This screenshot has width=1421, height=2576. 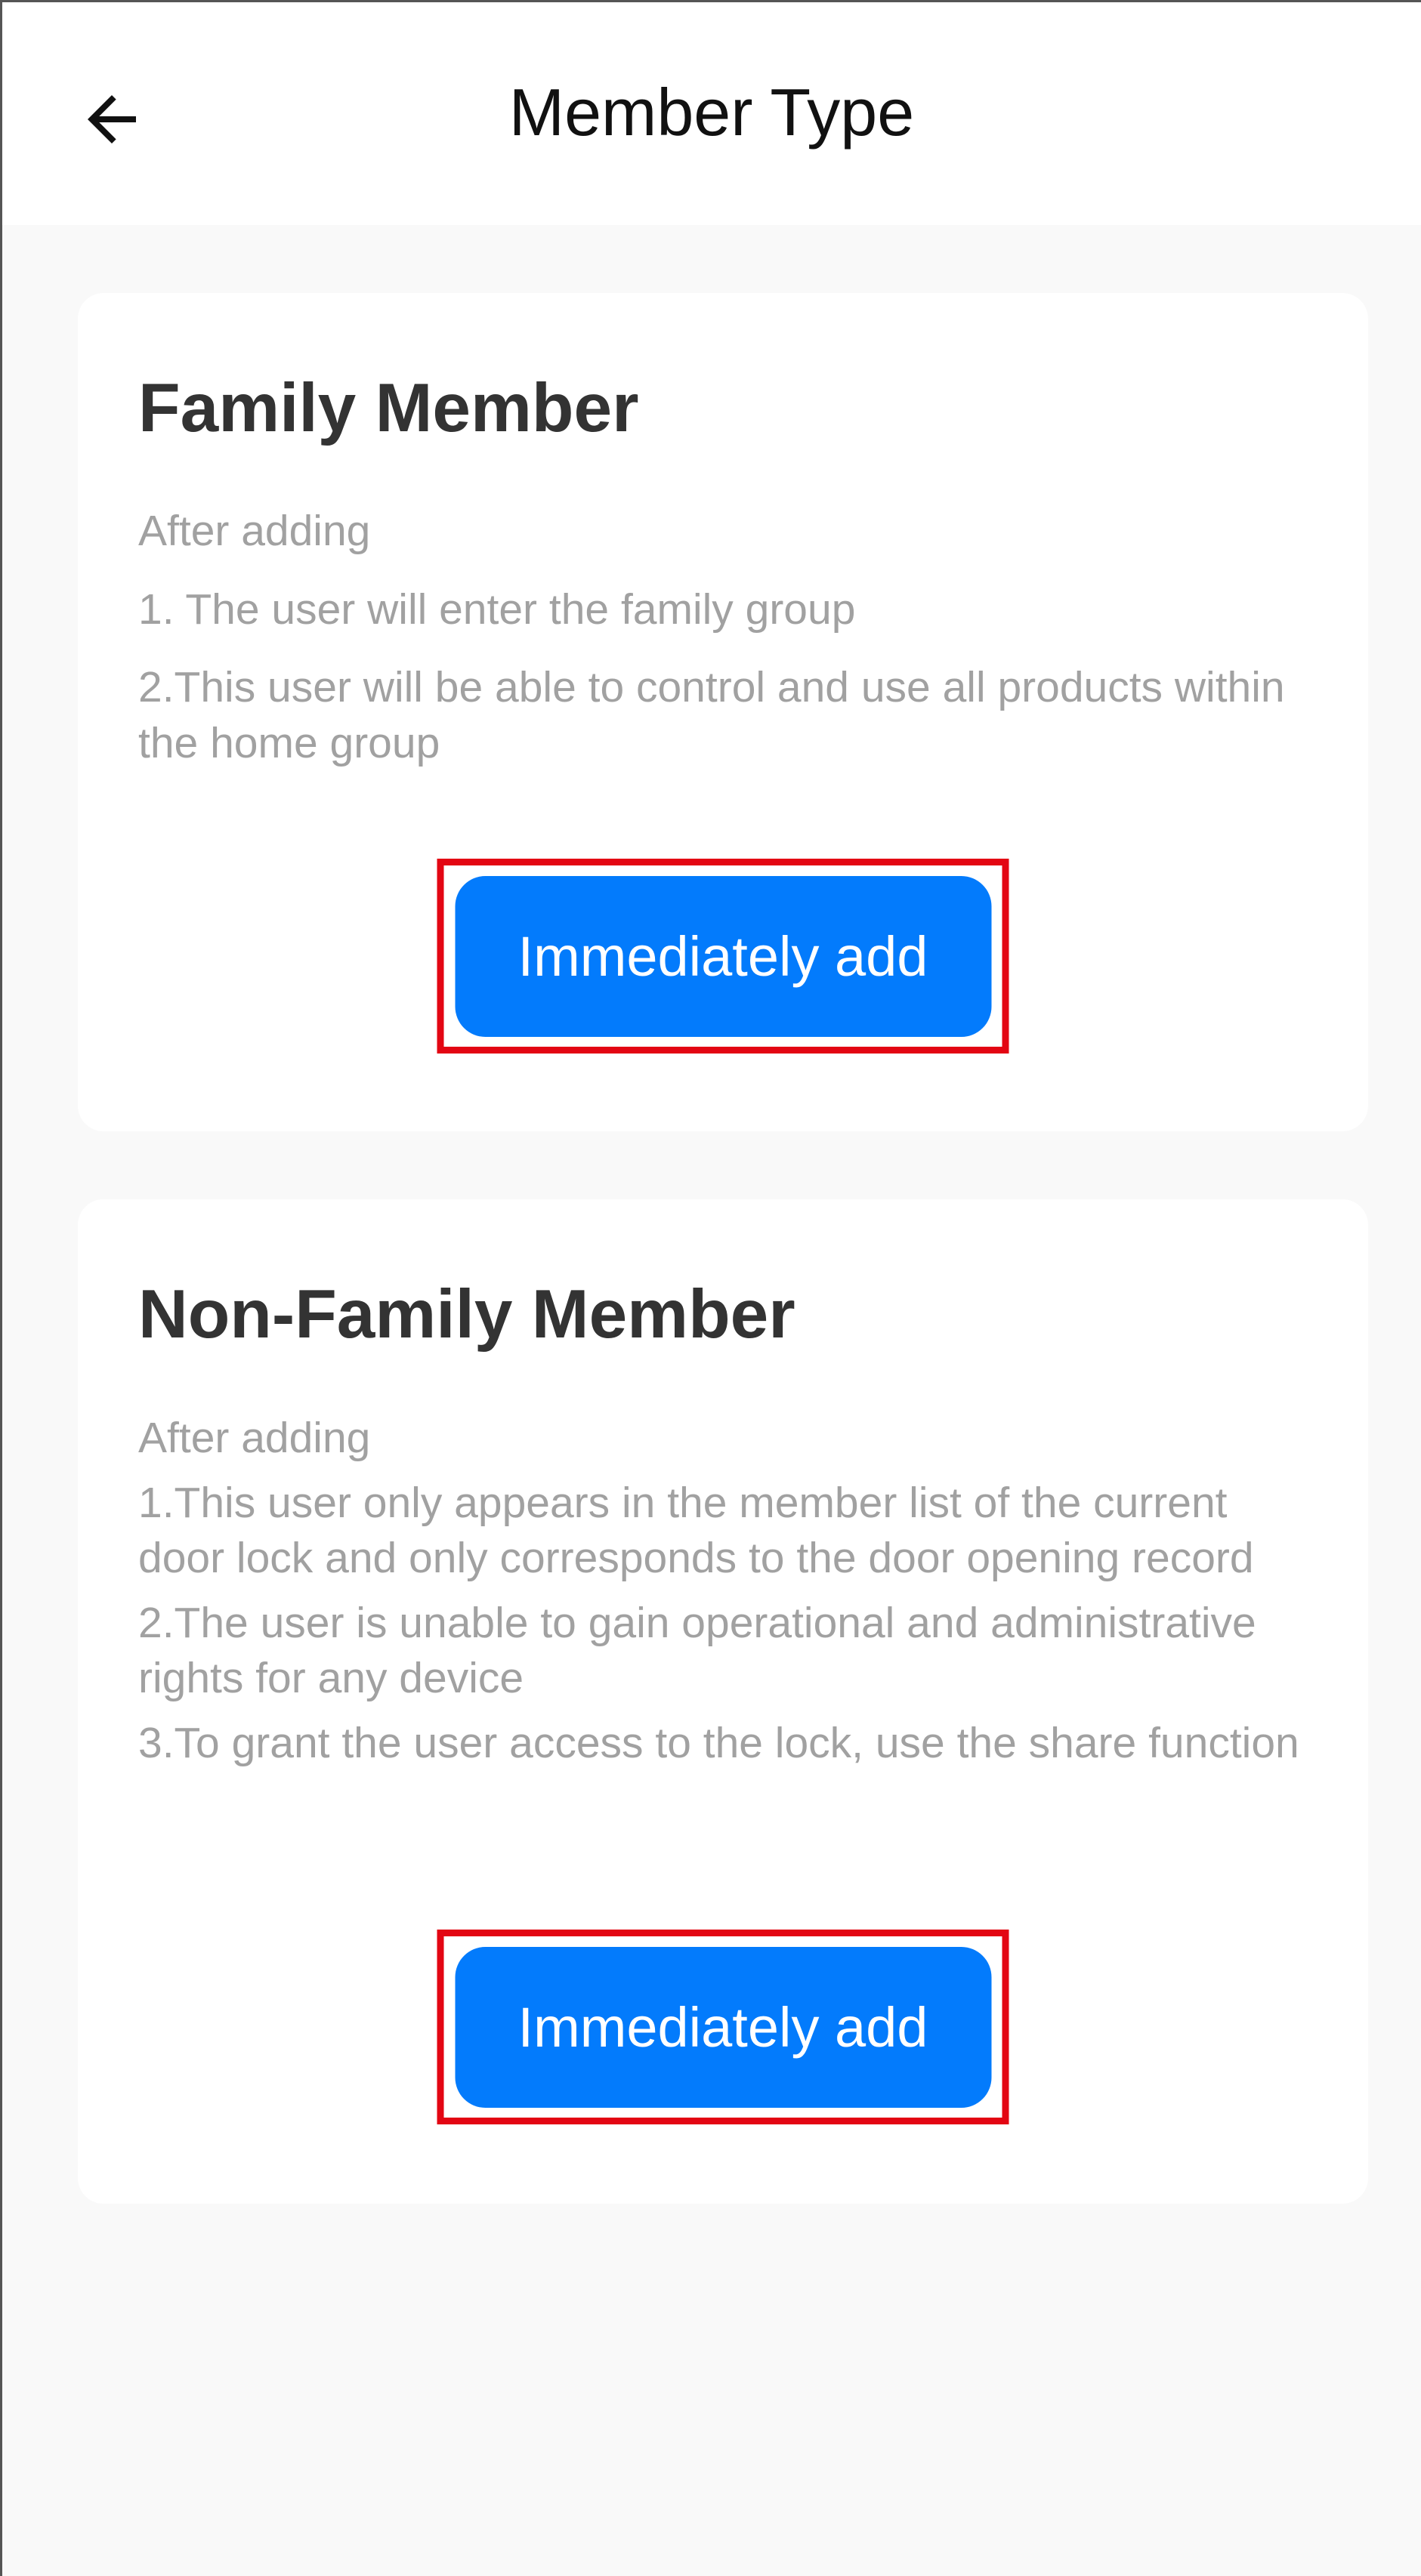 What do you see at coordinates (466, 1314) in the screenshot?
I see `non-family-member-title: Non-Family Member` at bounding box center [466, 1314].